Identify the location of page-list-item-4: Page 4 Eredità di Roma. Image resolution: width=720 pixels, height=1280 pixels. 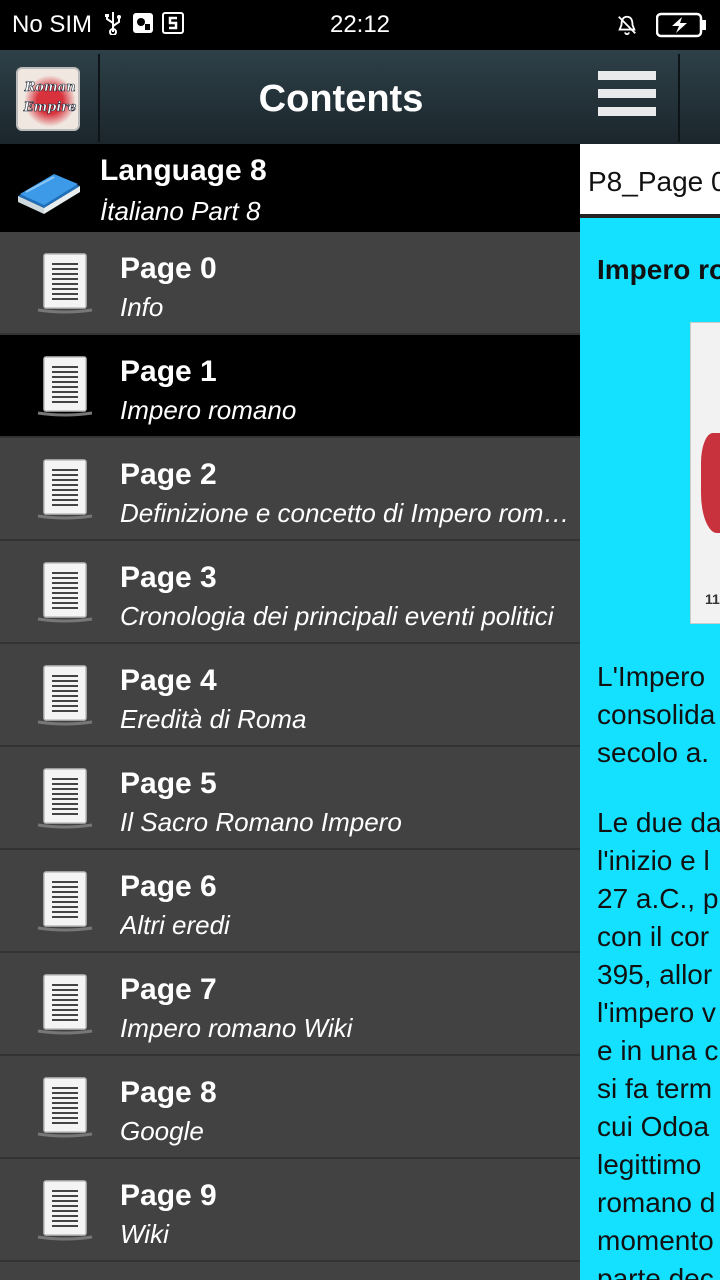
(290, 695).